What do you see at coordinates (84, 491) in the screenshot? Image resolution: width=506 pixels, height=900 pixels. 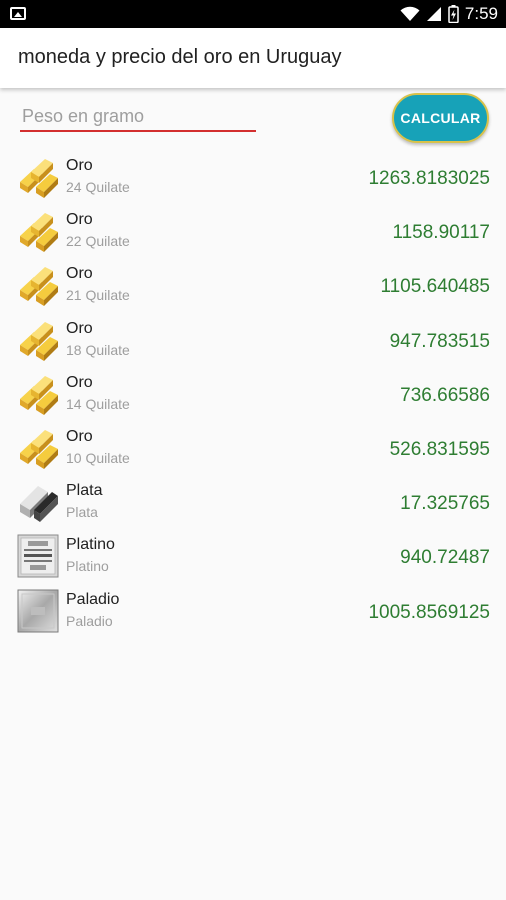 I see `metal-name: Plata` at bounding box center [84, 491].